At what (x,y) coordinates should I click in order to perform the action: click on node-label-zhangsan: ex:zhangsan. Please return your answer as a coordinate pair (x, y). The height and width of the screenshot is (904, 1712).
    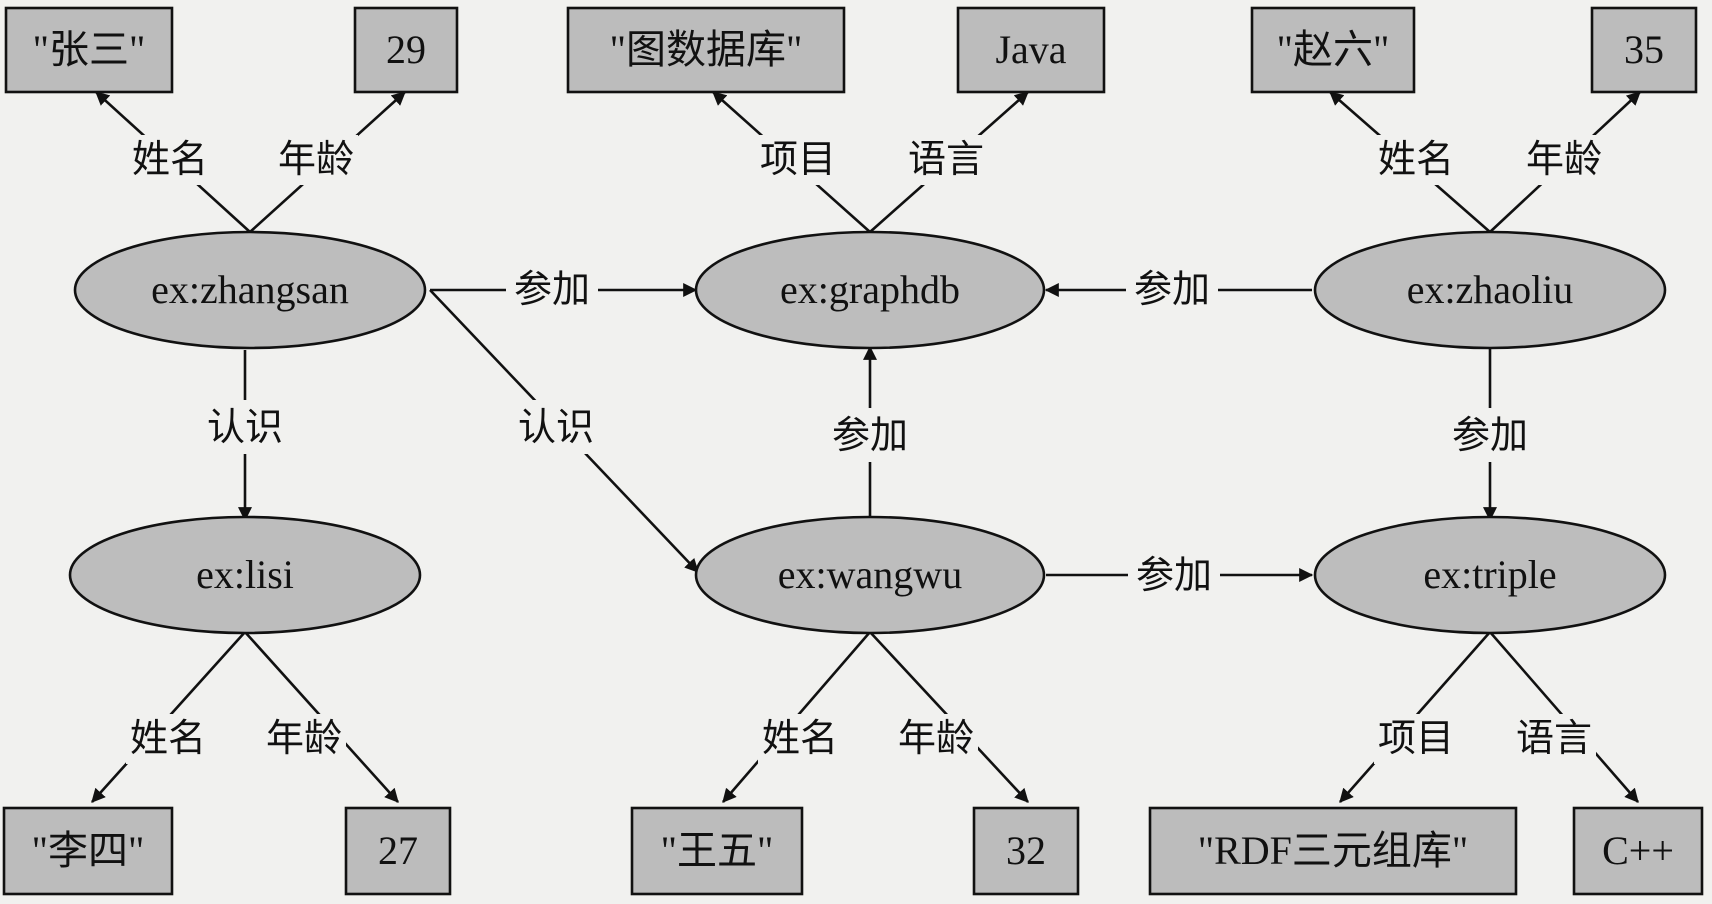
    Looking at the image, I should click on (250, 289).